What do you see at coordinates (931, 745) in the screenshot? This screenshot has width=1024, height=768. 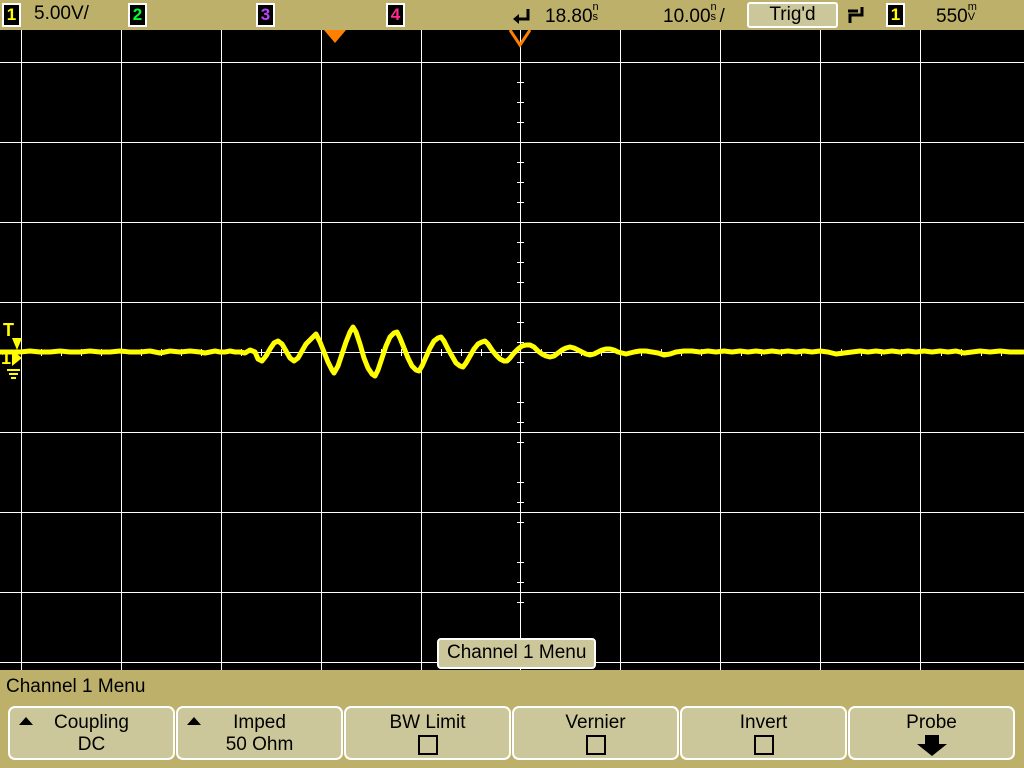 I see `submenu-down-arrow-icon` at bounding box center [931, 745].